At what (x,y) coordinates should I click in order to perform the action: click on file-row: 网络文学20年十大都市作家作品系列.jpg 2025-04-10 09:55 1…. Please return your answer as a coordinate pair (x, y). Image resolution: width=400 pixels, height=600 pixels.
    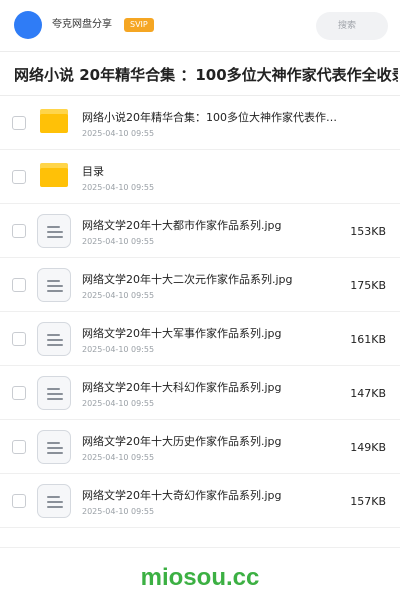
    Looking at the image, I should click on (200, 231).